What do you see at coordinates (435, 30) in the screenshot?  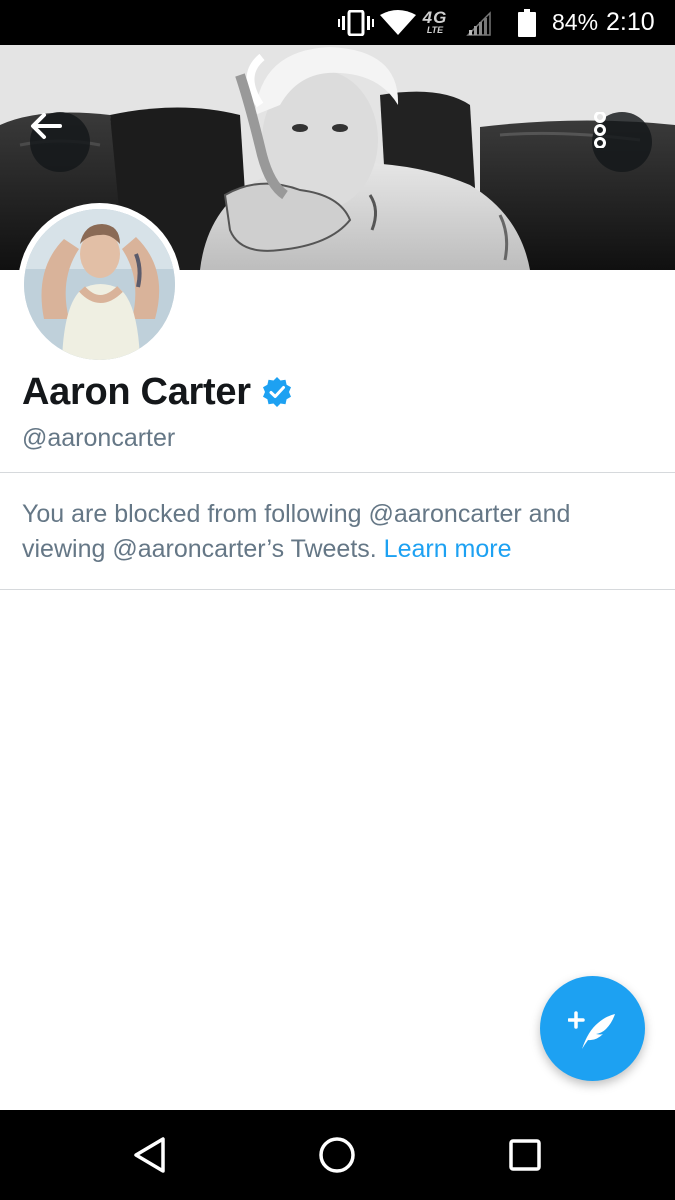 I see `network-subtype-label: LTE` at bounding box center [435, 30].